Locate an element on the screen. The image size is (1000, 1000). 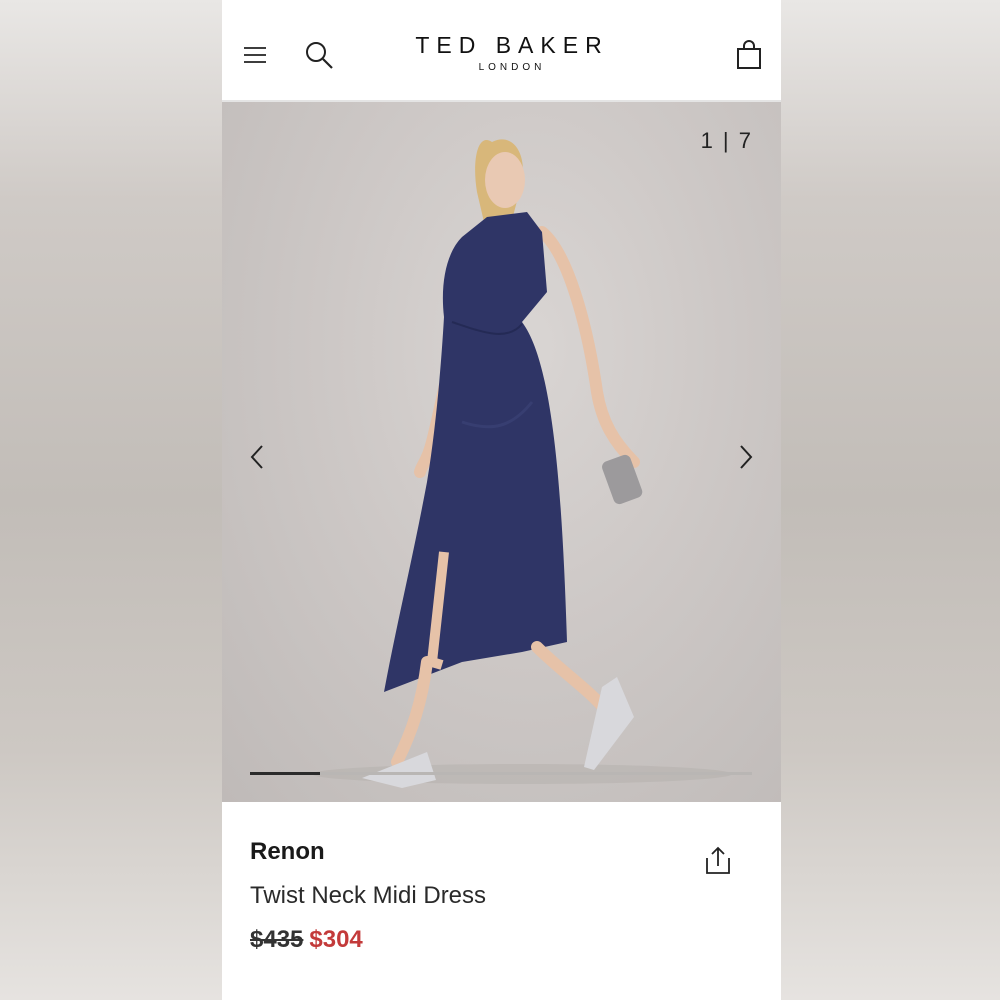
logo-main-text: TED BAKER is located at coordinates (512, 45).